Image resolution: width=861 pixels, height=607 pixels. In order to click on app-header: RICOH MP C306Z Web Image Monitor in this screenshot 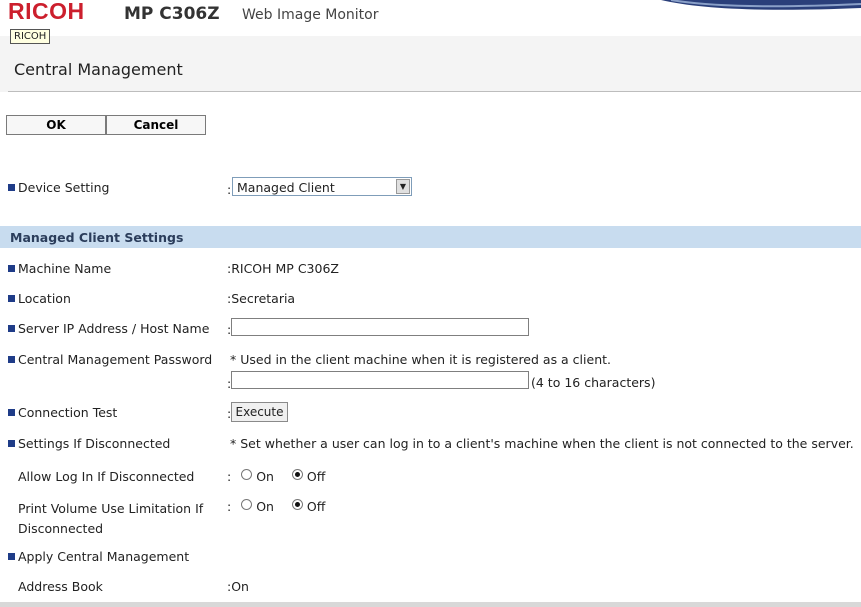, I will do `click(430, 18)`.